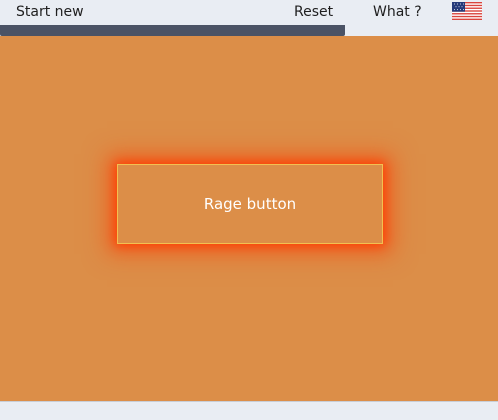 The image size is (498, 420). I want to click on rage-button: Rage button, so click(250, 204).